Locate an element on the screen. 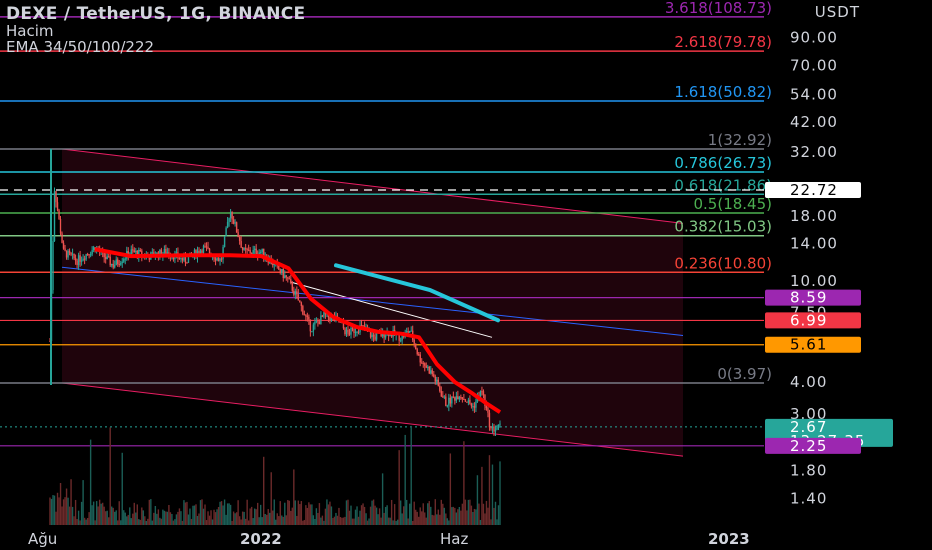  x-tick-label: Haz is located at coordinates (454, 539).